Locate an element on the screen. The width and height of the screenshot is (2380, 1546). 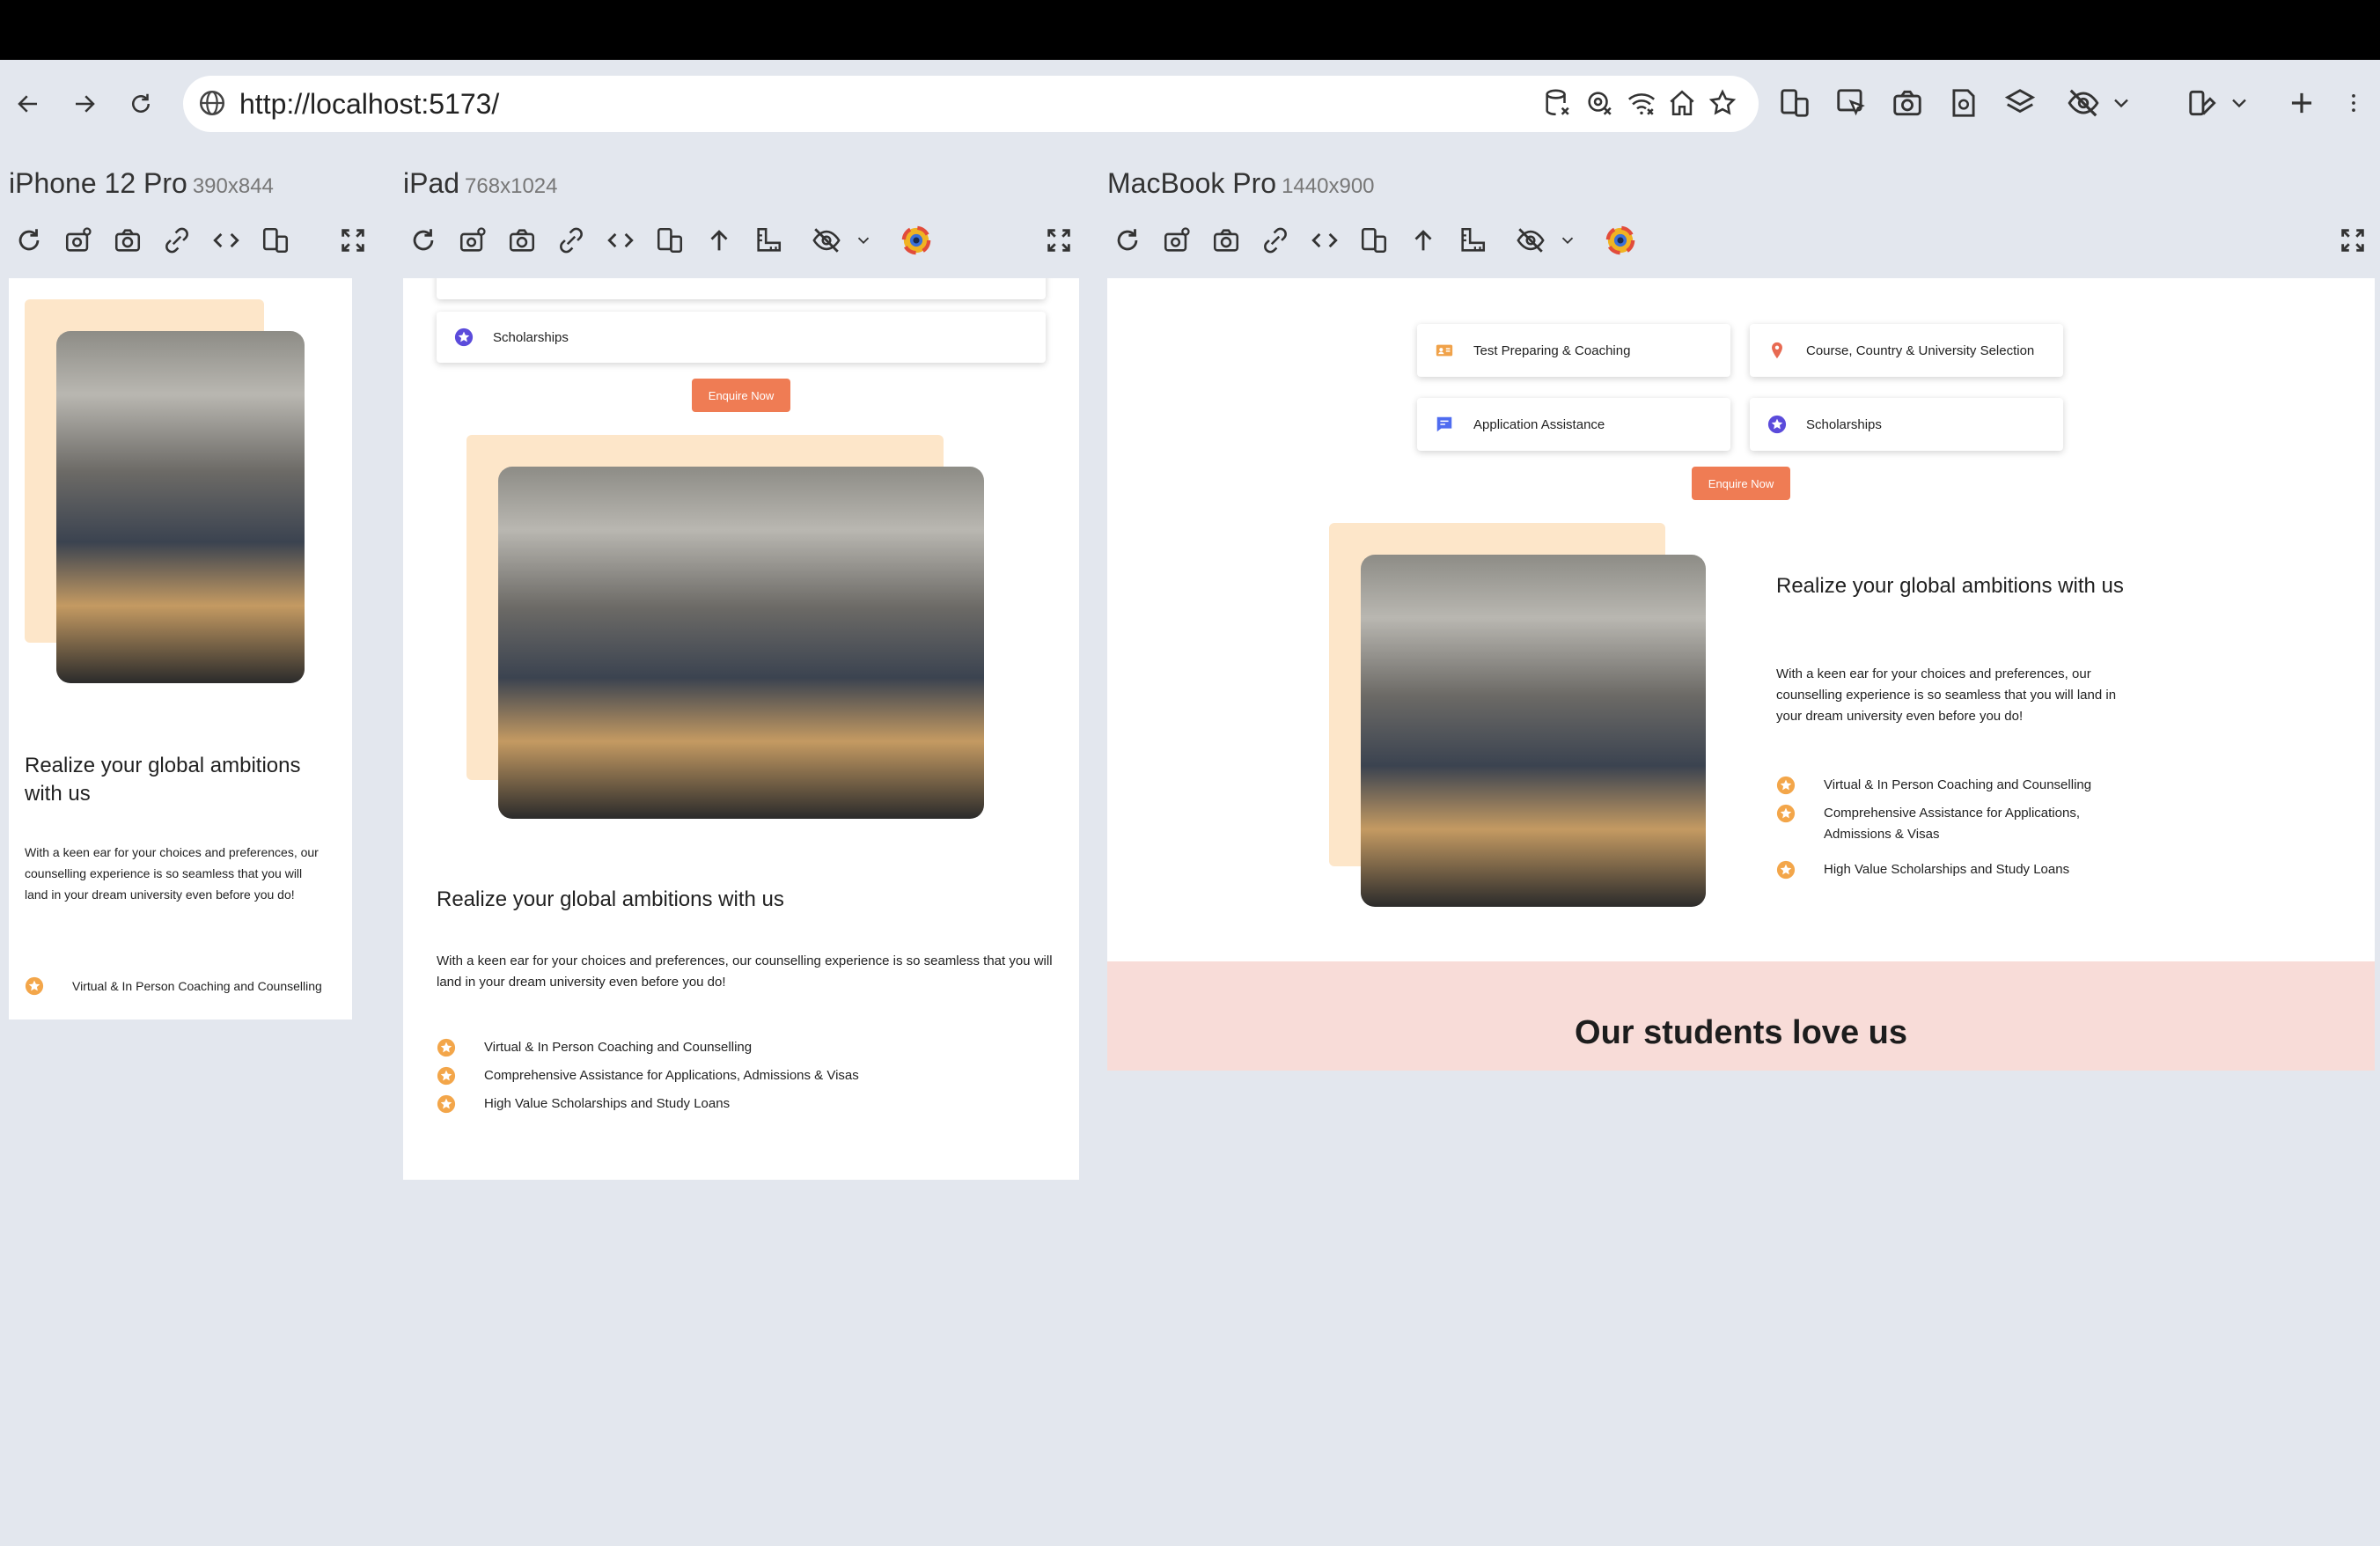
url-text: http://localhost:5173/ is located at coordinates (369, 104).